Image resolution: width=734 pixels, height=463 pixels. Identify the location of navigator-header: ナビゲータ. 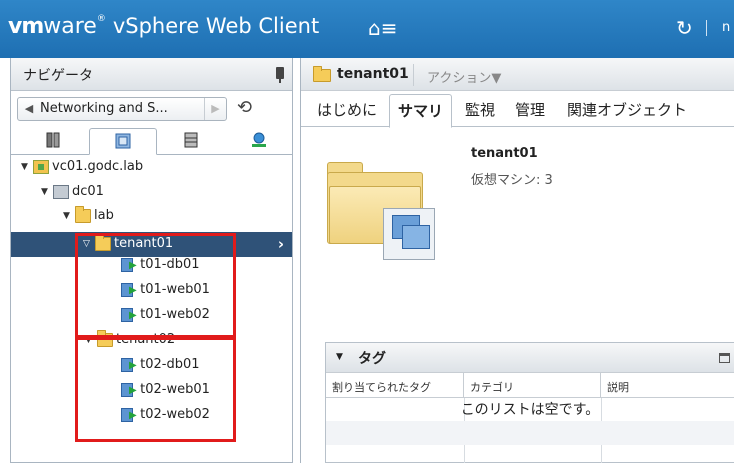
(151, 74).